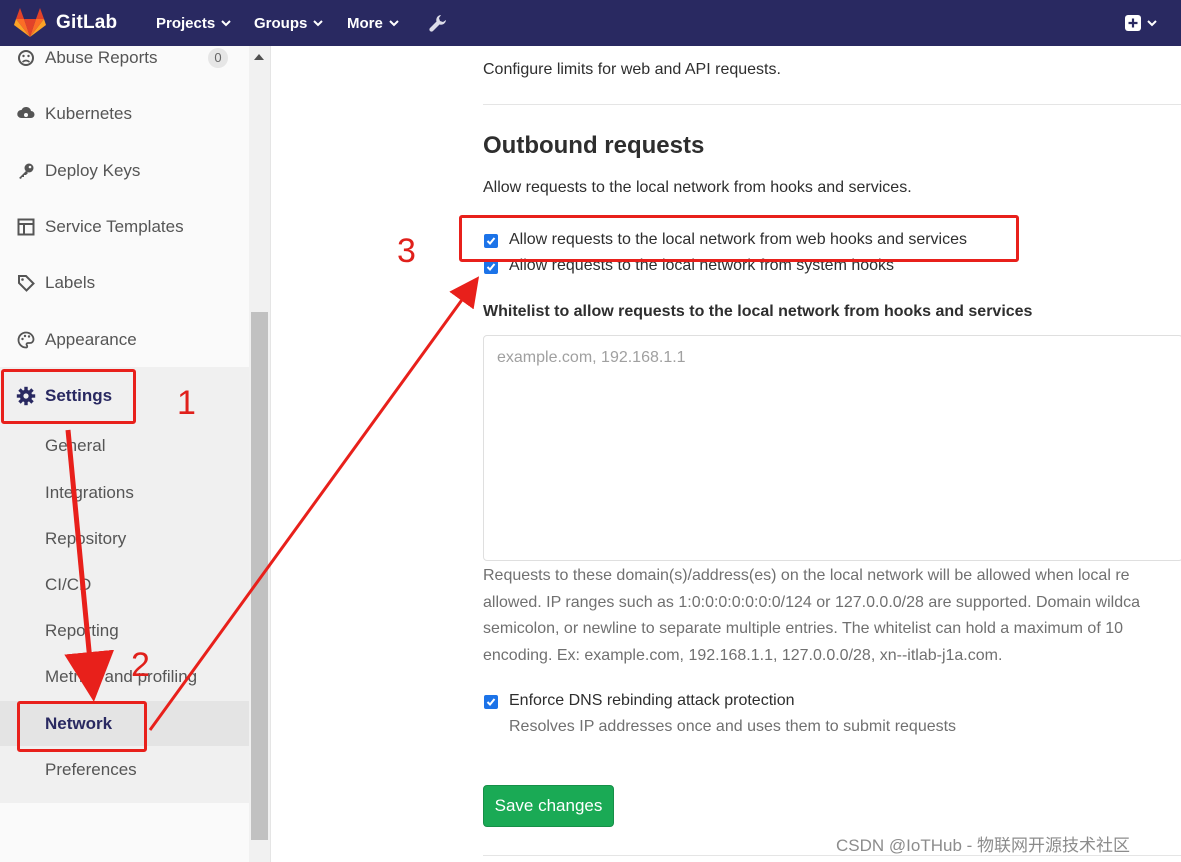  What do you see at coordinates (314, 503) in the screenshot?
I see `arrow-network-to-checkbox` at bounding box center [314, 503].